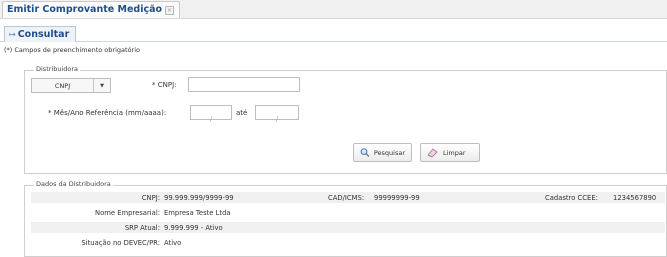 This screenshot has width=667, height=257. What do you see at coordinates (389, 152) in the screenshot?
I see `search-label: Pesquisar` at bounding box center [389, 152].